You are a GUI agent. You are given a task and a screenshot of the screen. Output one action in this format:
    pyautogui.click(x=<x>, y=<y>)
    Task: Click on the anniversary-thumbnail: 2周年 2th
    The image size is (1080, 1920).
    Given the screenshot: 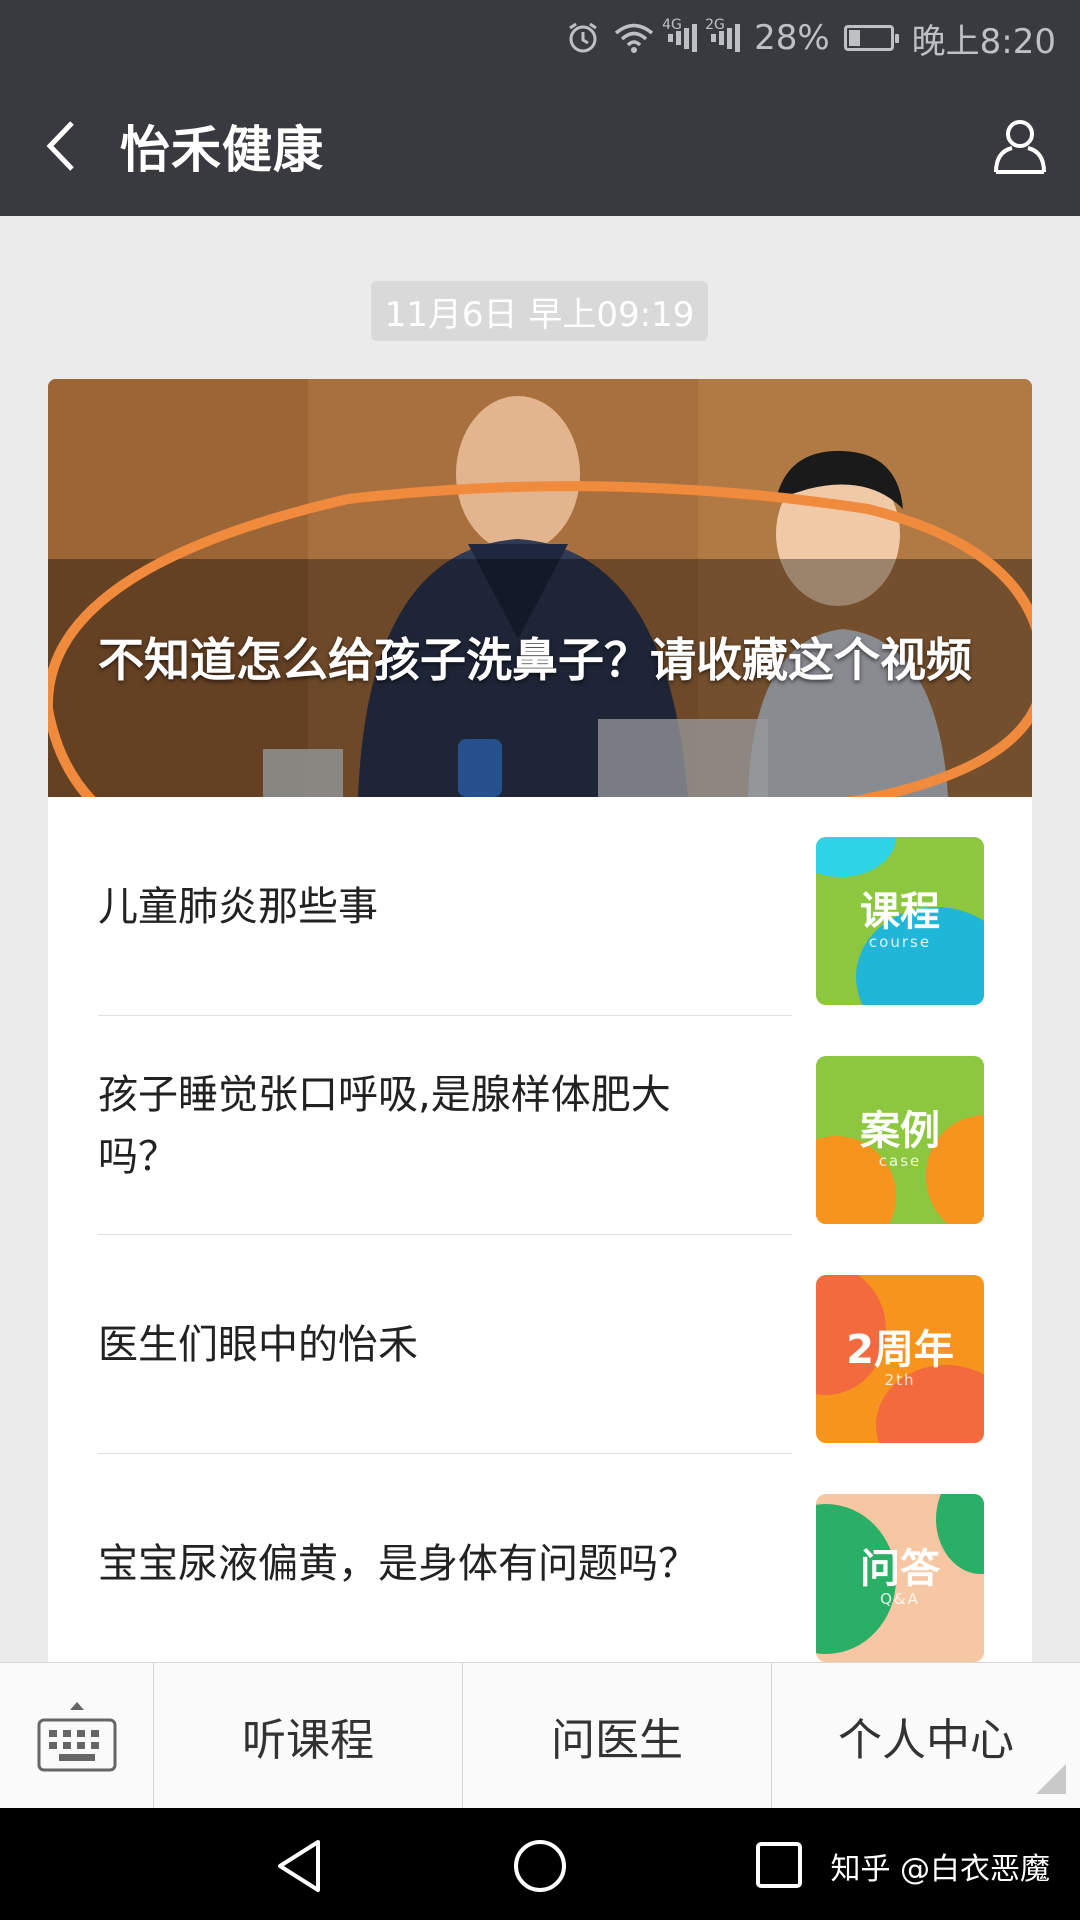 What is the action you would take?
    pyautogui.click(x=900, y=1359)
    